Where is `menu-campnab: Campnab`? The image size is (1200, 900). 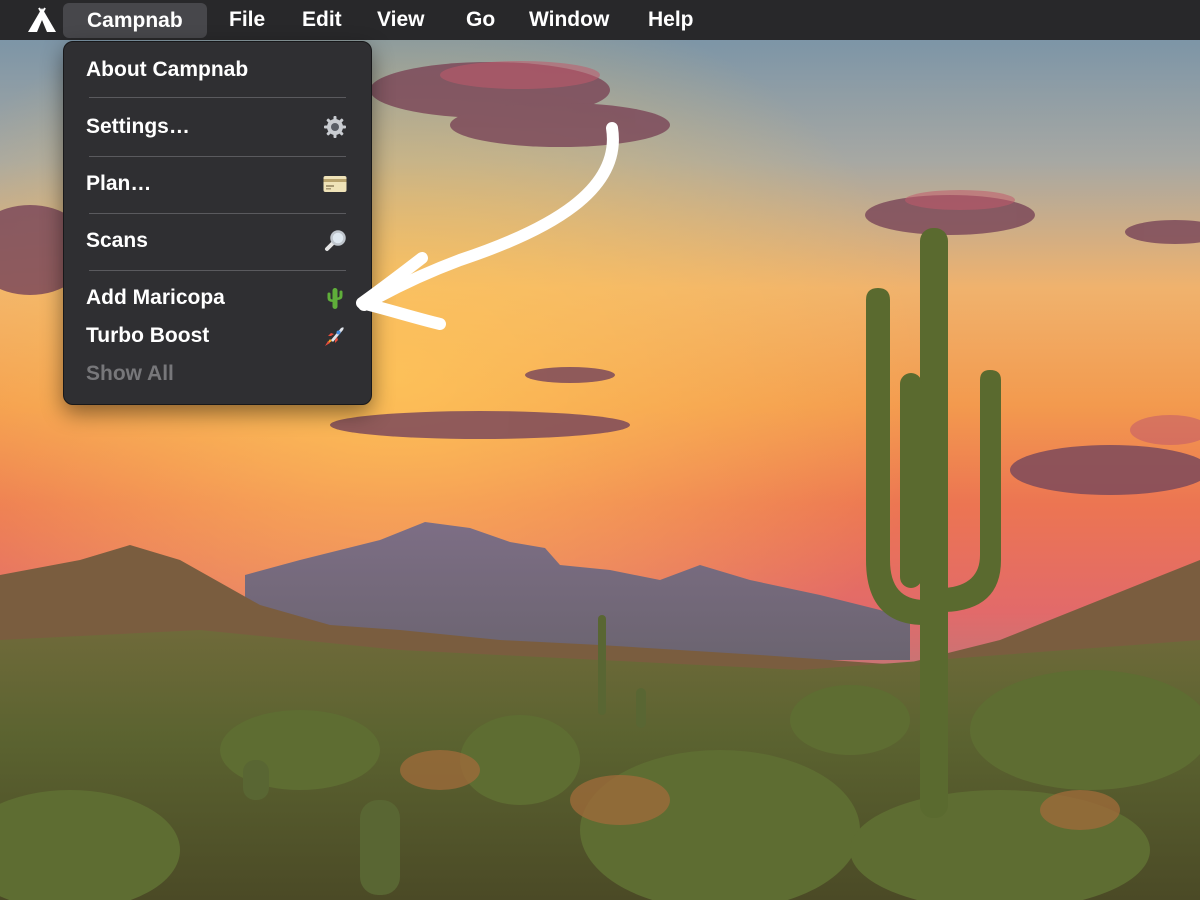
menu-campnab: Campnab is located at coordinates (135, 20).